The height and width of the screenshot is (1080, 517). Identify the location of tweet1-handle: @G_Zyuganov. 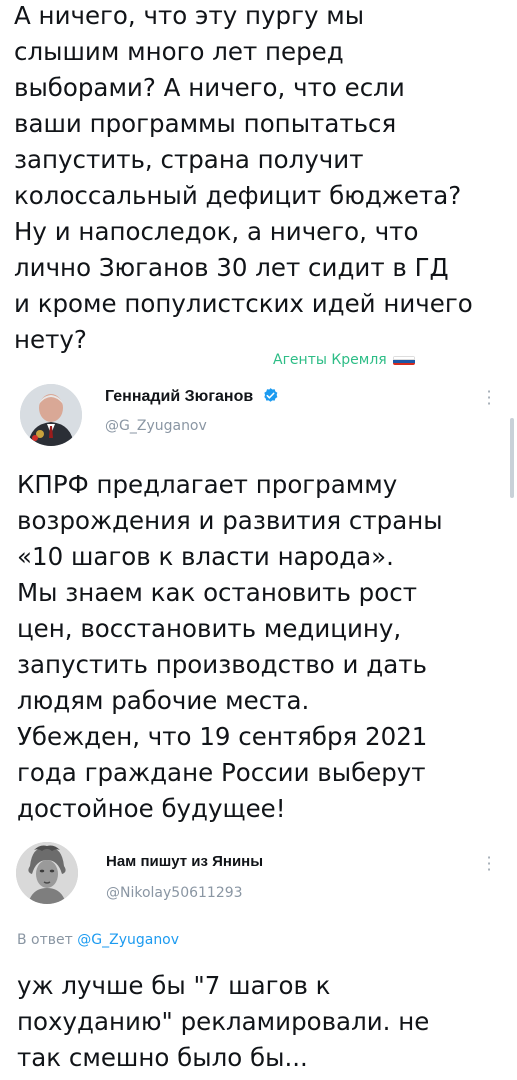
(156, 426).